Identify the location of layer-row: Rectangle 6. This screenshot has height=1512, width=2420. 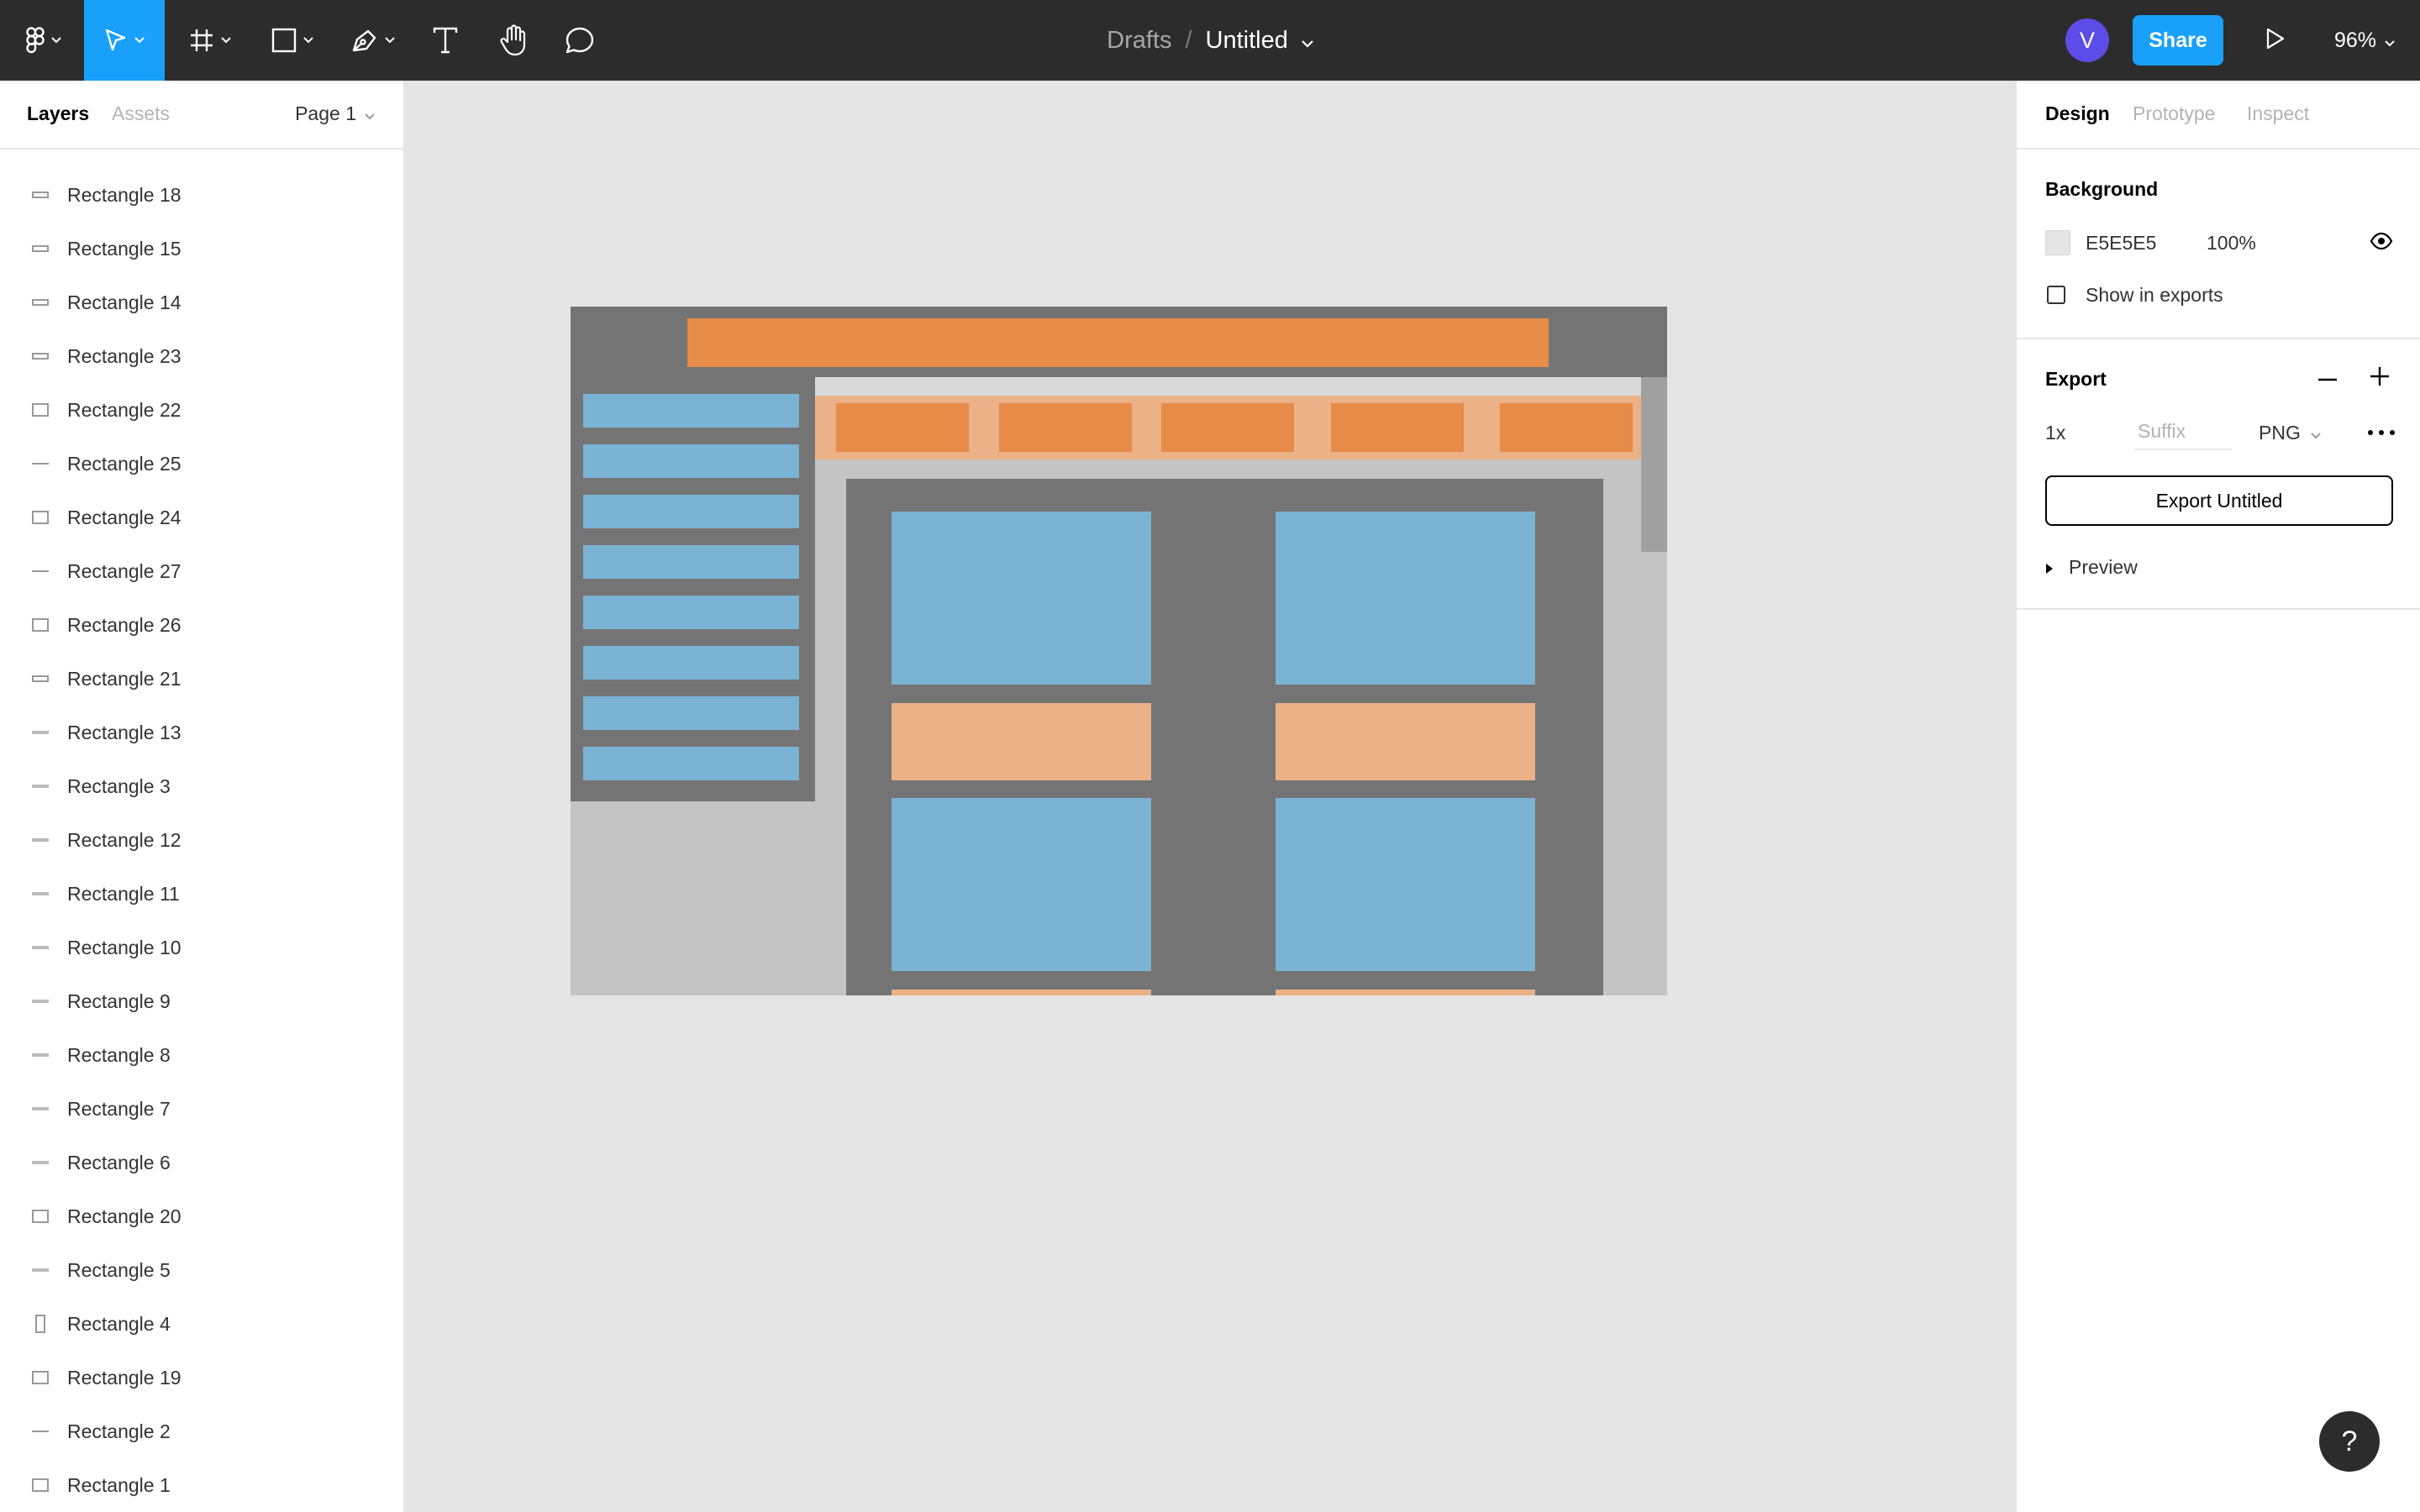
(202, 1162).